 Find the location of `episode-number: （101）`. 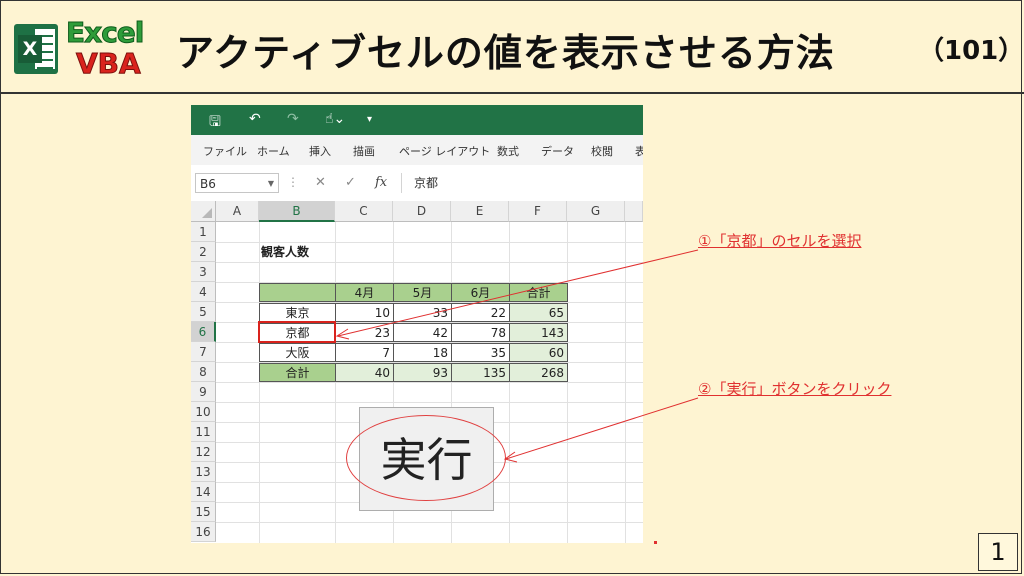

episode-number: （101） is located at coordinates (971, 51).